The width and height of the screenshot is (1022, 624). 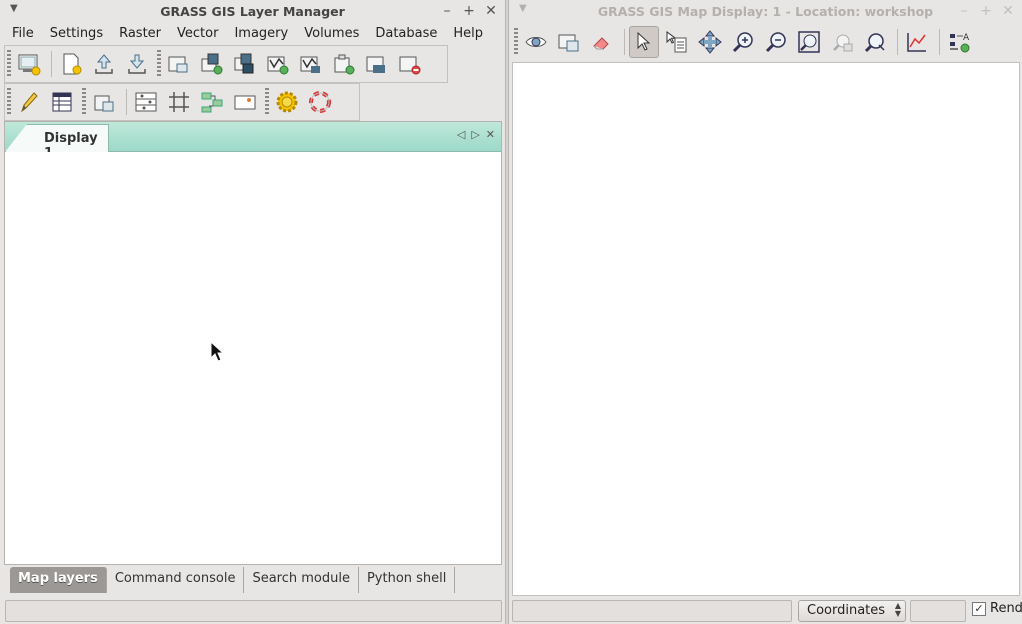 I want to click on tab-command-console: Command console, so click(x=176, y=580).